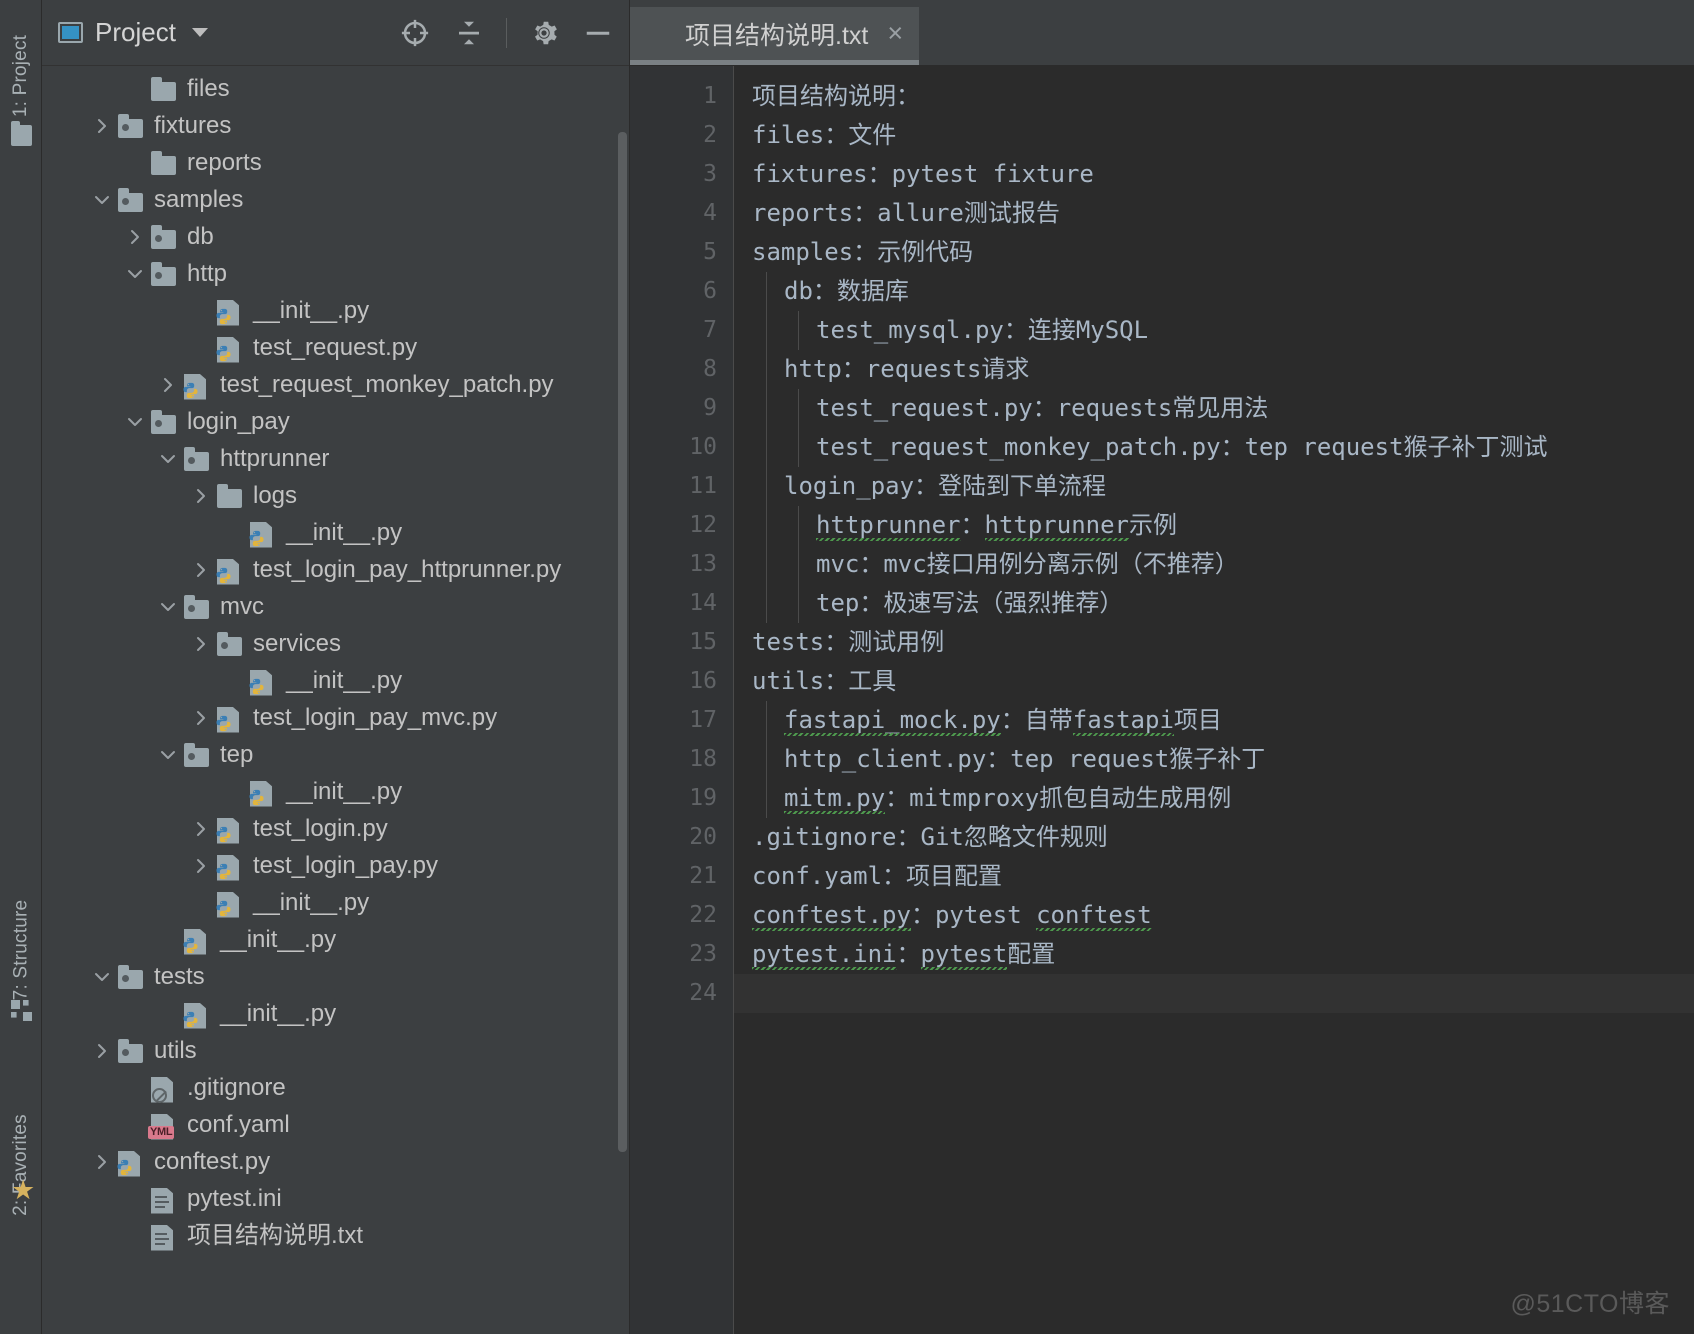  What do you see at coordinates (1214, 798) in the screenshot?
I see `code-line: mitm.py：mitmproxy抓包自动生成用例` at bounding box center [1214, 798].